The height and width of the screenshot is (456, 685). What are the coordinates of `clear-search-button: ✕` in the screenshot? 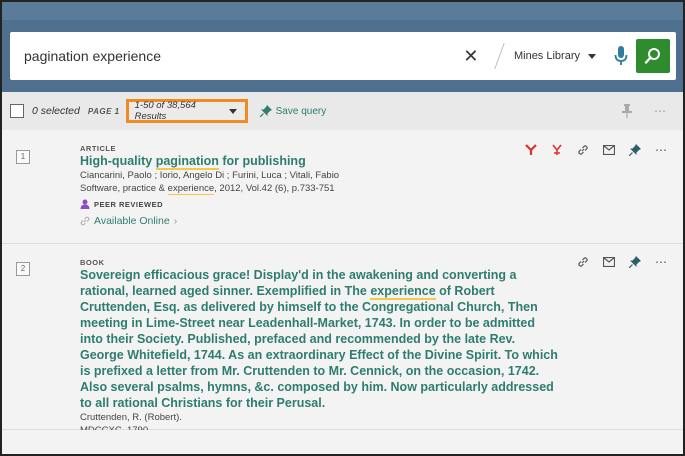 It's located at (471, 56).